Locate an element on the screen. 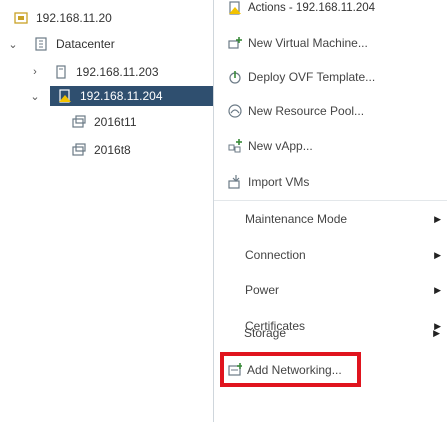 The width and height of the screenshot is (447, 422). menu-header-label: Actions - 192.168.11.204 is located at coordinates (312, 8).